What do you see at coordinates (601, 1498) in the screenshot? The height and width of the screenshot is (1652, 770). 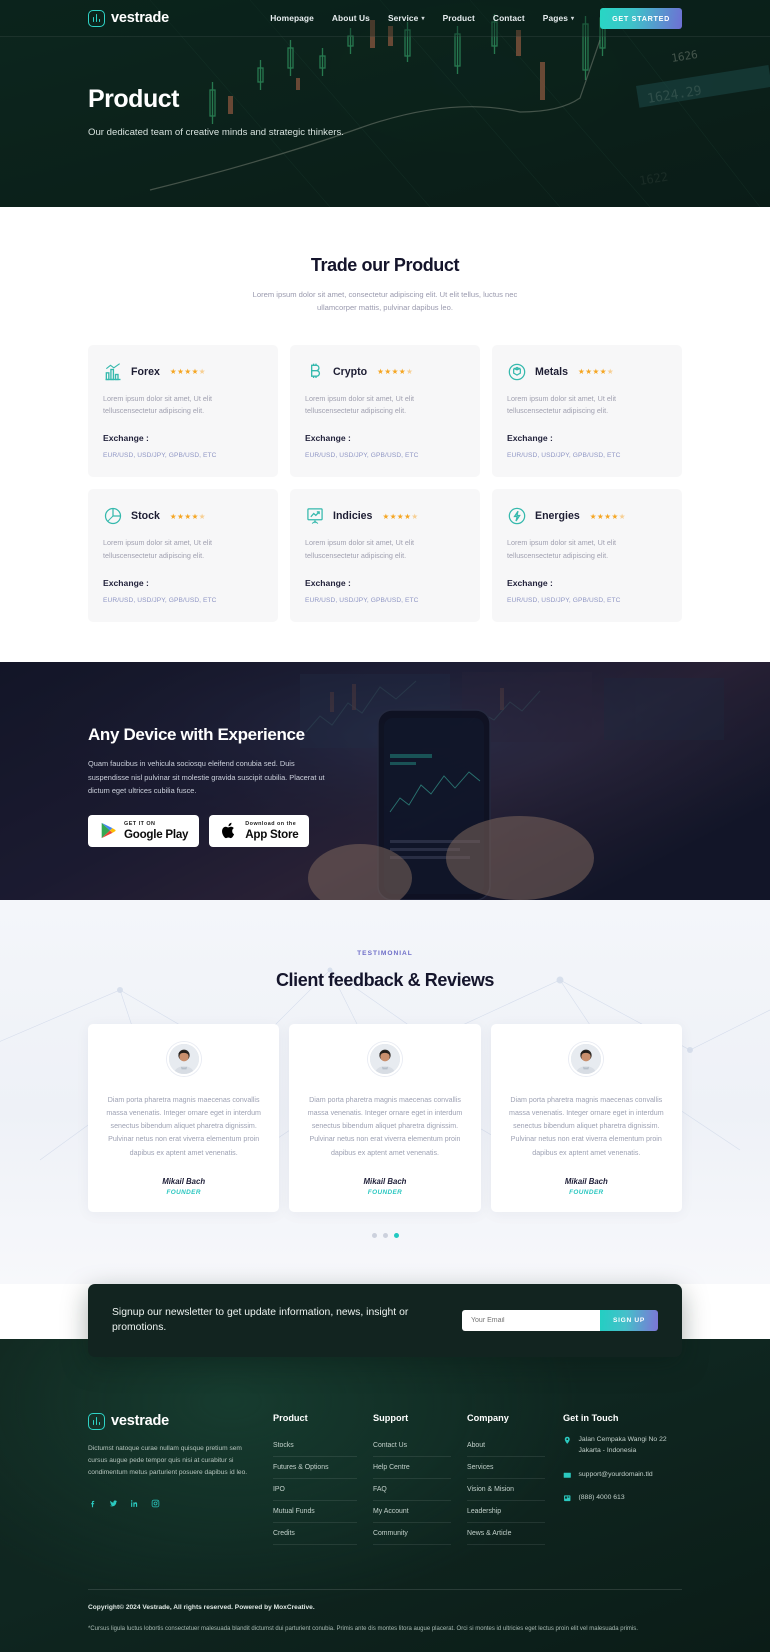 I see `contact-text: (888) 4000 613` at bounding box center [601, 1498].